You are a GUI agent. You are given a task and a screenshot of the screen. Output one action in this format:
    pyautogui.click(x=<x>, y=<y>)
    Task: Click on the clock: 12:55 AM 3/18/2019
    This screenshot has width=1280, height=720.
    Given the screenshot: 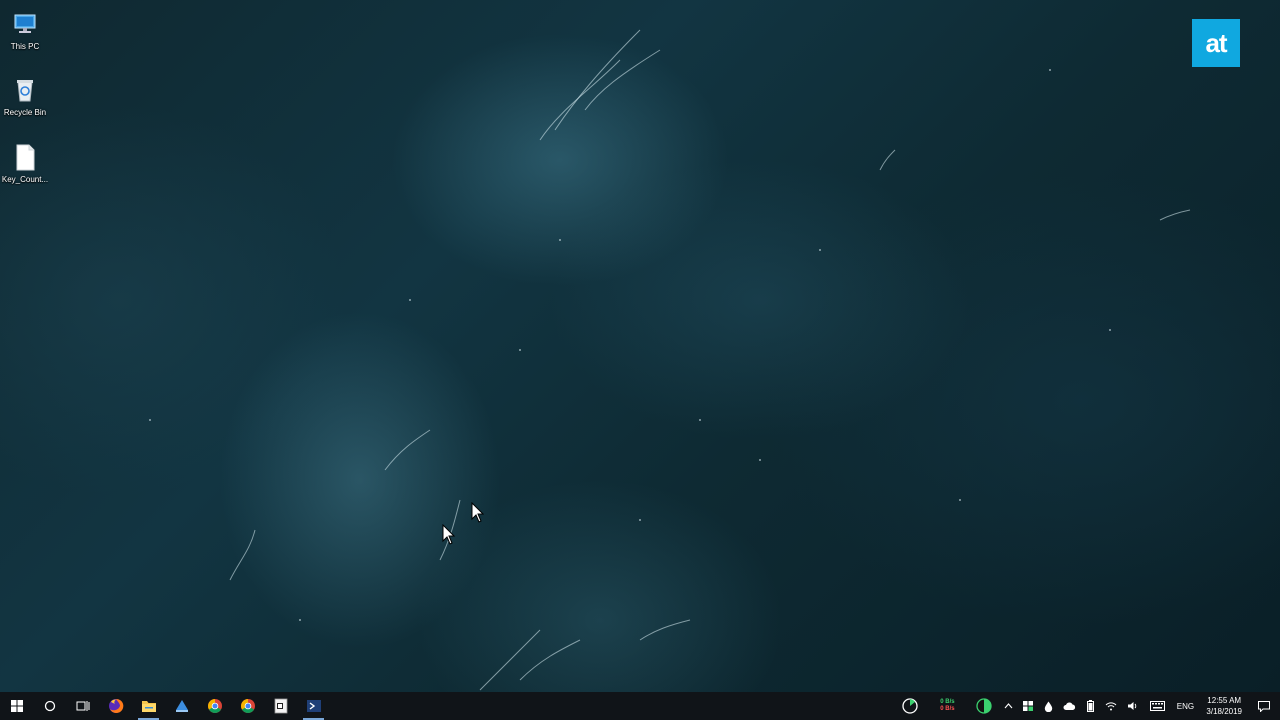 What is the action you would take?
    pyautogui.click(x=1224, y=706)
    